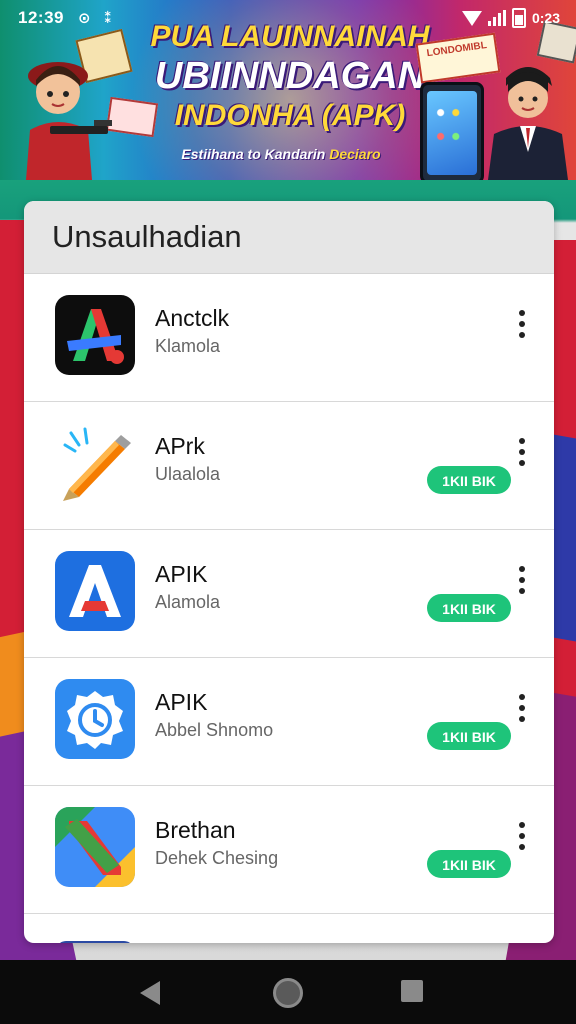 The image size is (576, 1024). I want to click on clock-badge-icon, so click(95, 719).